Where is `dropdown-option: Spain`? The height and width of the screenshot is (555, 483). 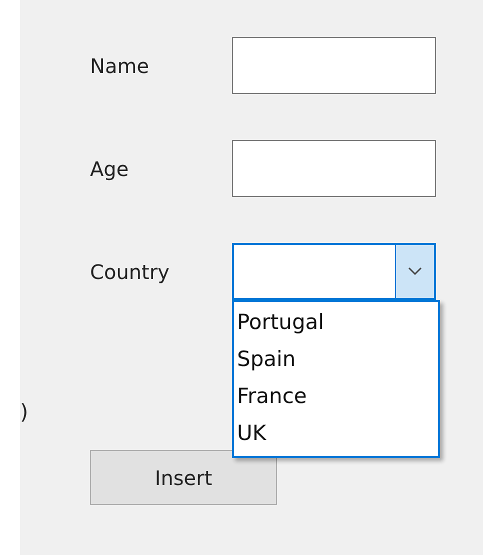
dropdown-option: Spain is located at coordinates (336, 359).